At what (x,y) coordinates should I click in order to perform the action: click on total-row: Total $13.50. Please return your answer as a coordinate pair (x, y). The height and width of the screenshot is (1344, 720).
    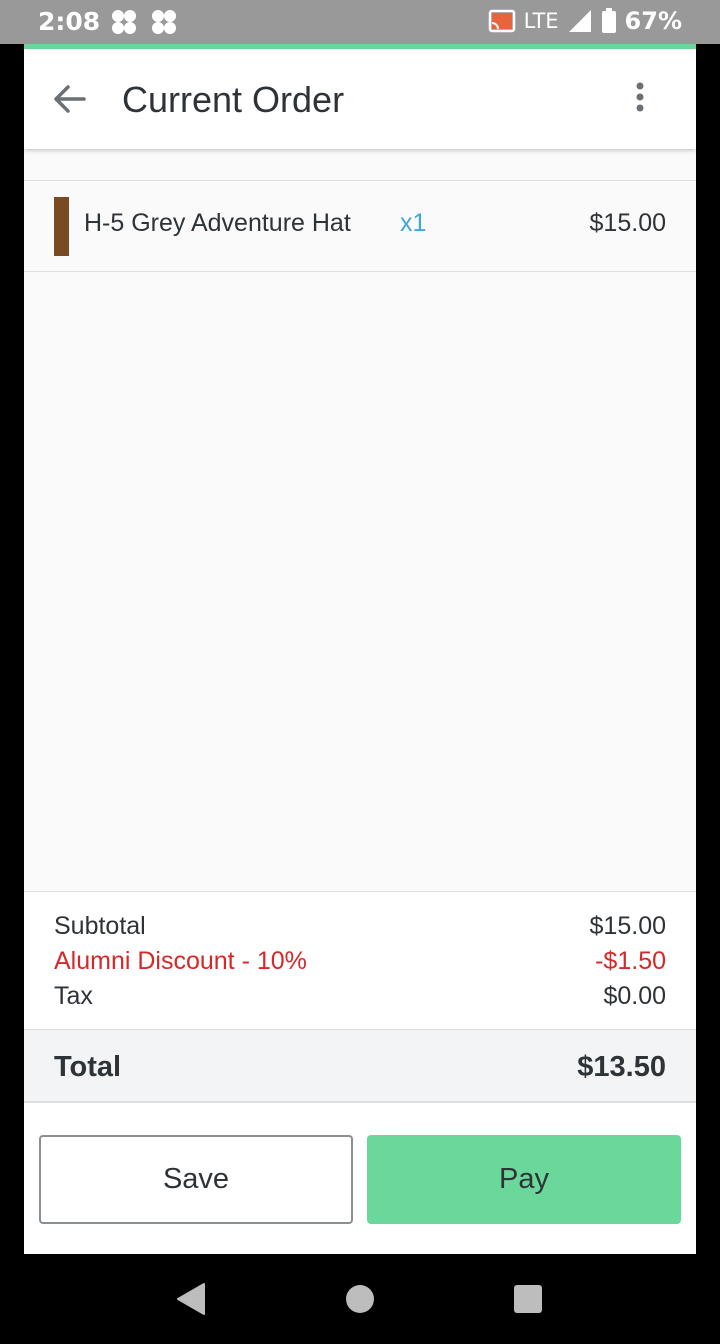
    Looking at the image, I should click on (360, 1066).